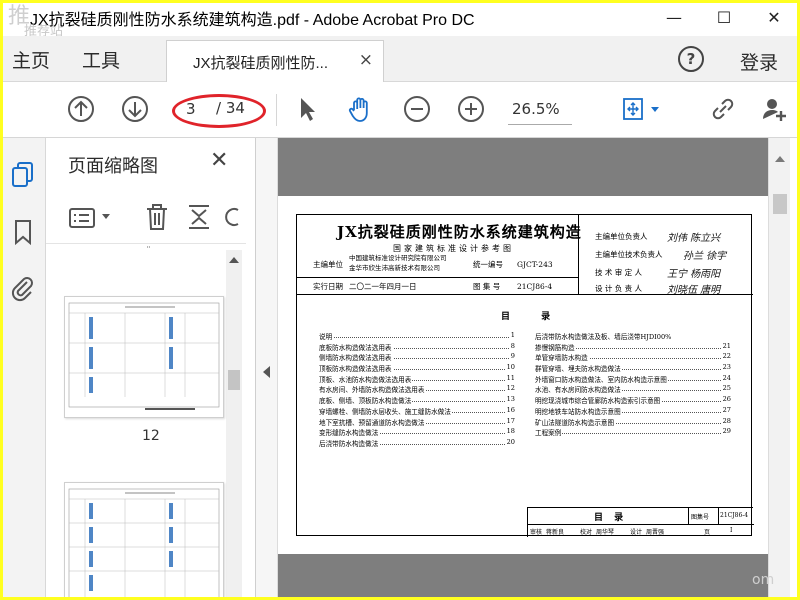 The image size is (800, 600). I want to click on hand-icon, so click(361, 109).